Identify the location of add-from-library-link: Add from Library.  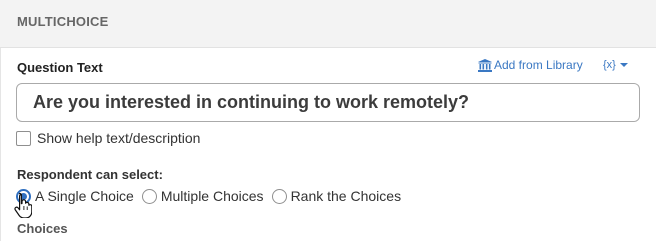
(530, 65).